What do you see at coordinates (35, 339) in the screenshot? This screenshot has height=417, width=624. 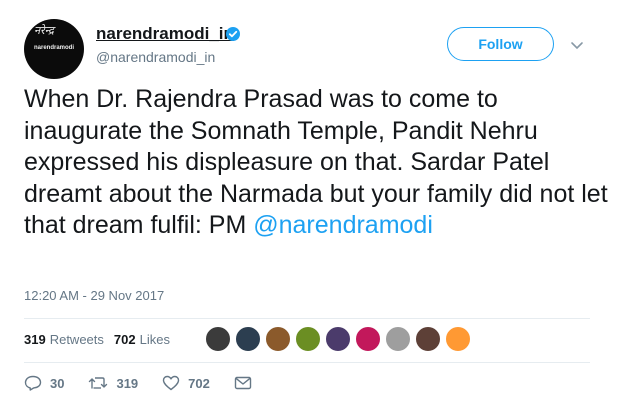 I see `retweet-stat-count: 319` at bounding box center [35, 339].